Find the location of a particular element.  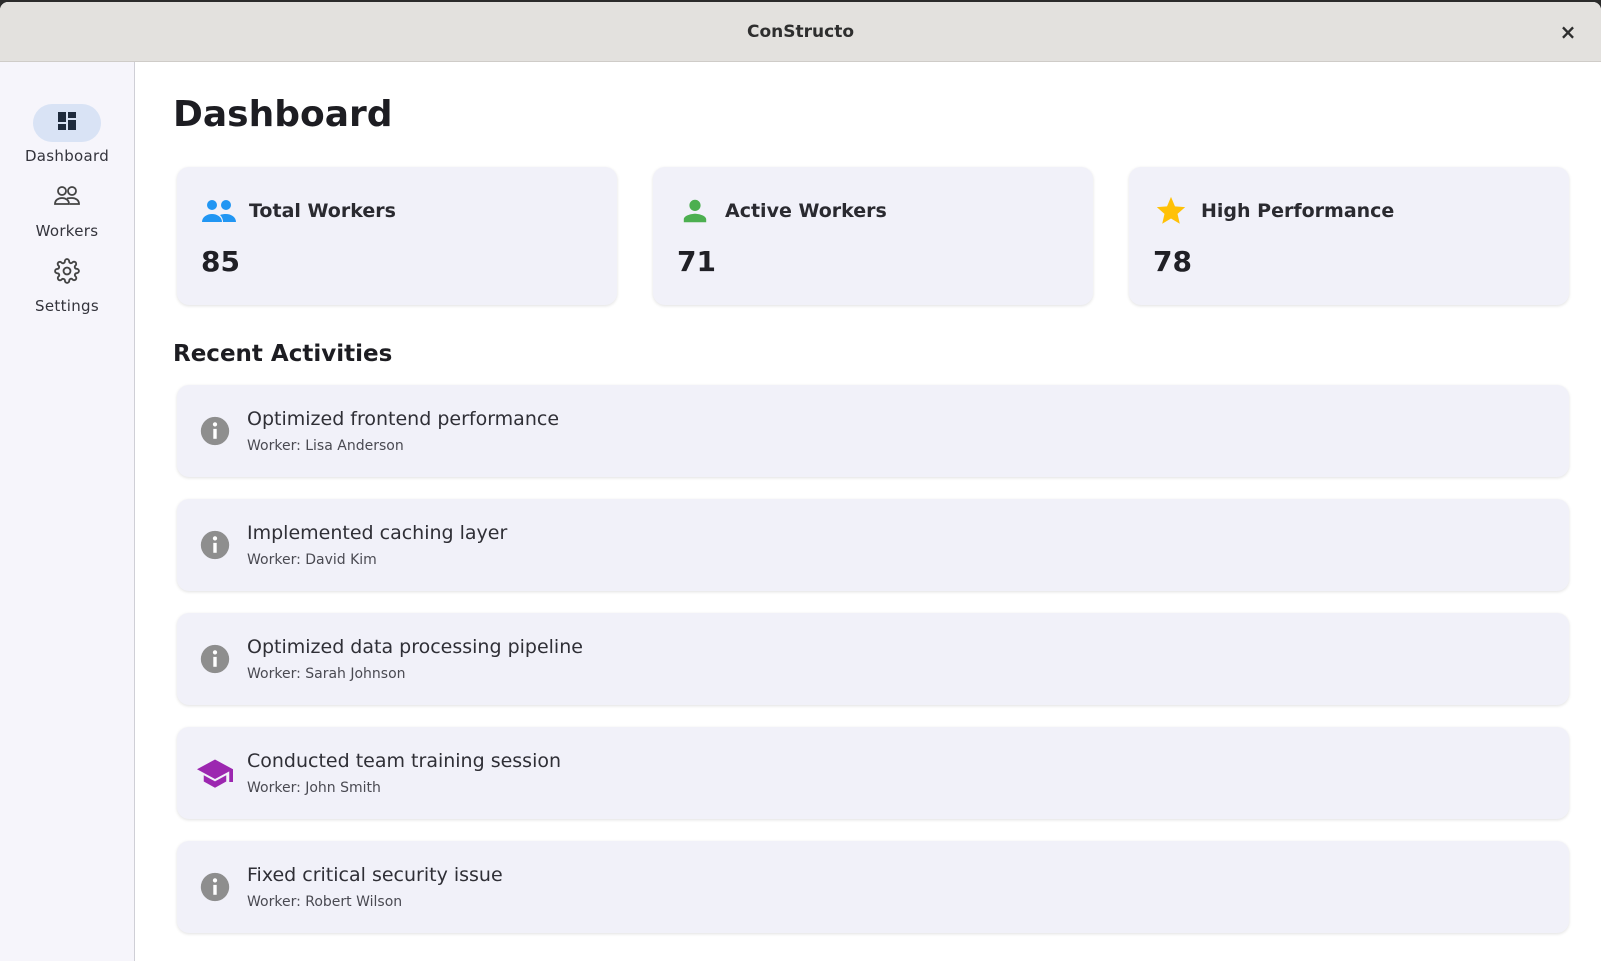

people-outline-icon is located at coordinates (67, 198).